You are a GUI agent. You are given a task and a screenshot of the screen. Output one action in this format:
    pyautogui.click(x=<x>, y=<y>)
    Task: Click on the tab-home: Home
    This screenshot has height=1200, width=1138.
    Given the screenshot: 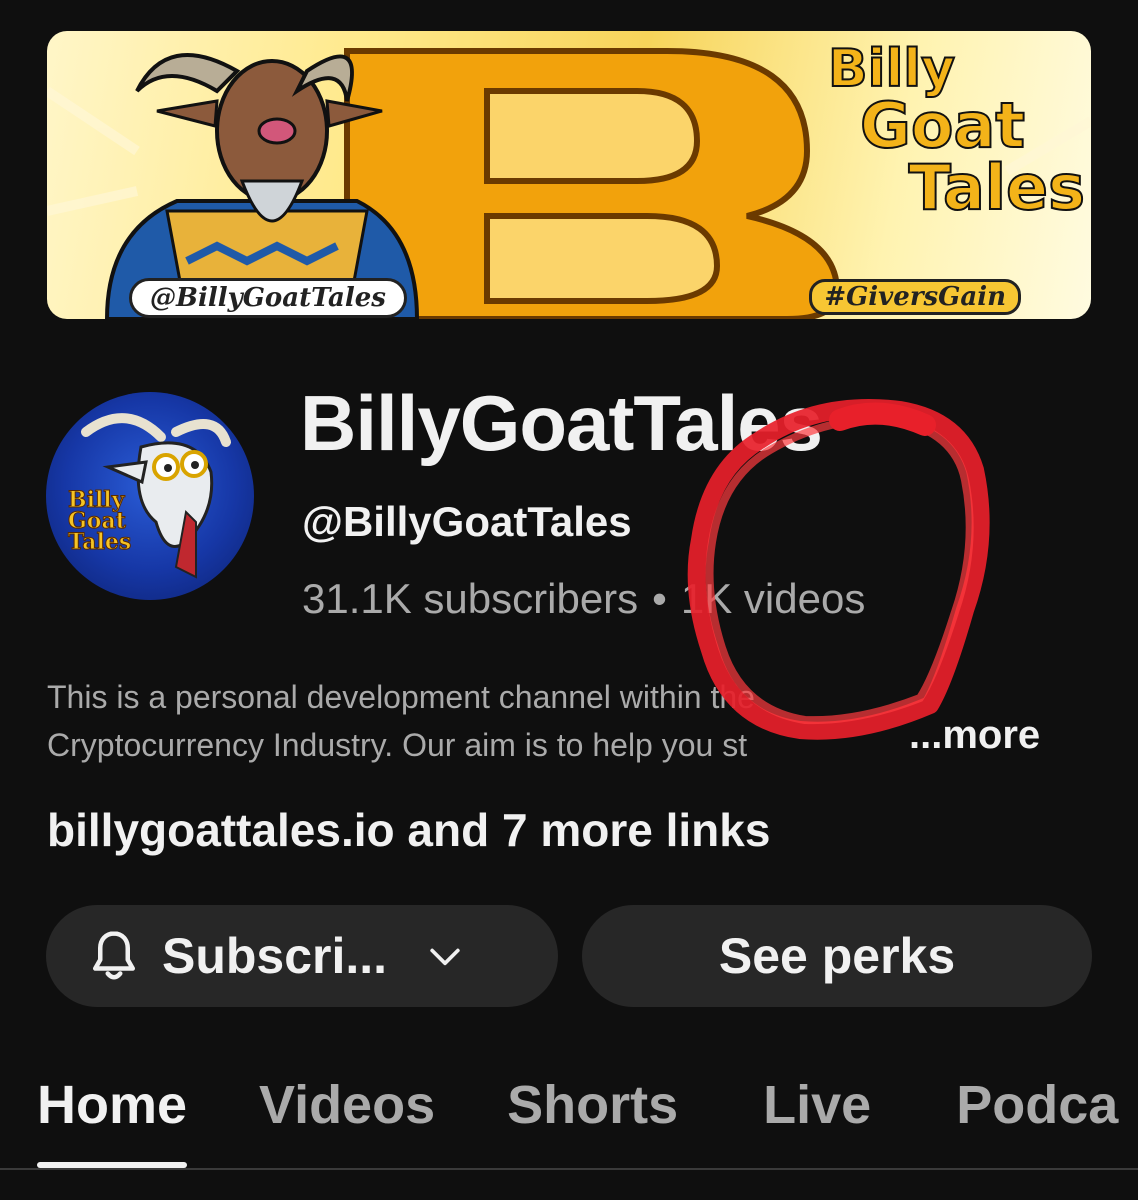 What is the action you would take?
    pyautogui.click(x=112, y=1114)
    